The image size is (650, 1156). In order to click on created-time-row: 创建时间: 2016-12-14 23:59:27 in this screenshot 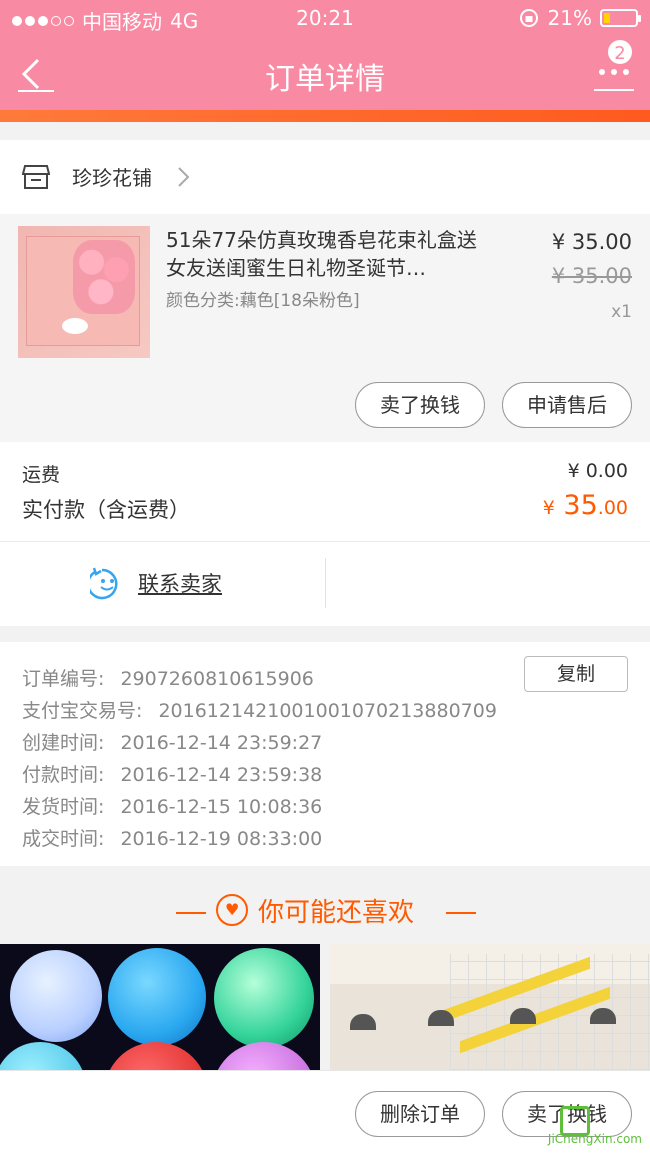, I will do `click(172, 741)`.